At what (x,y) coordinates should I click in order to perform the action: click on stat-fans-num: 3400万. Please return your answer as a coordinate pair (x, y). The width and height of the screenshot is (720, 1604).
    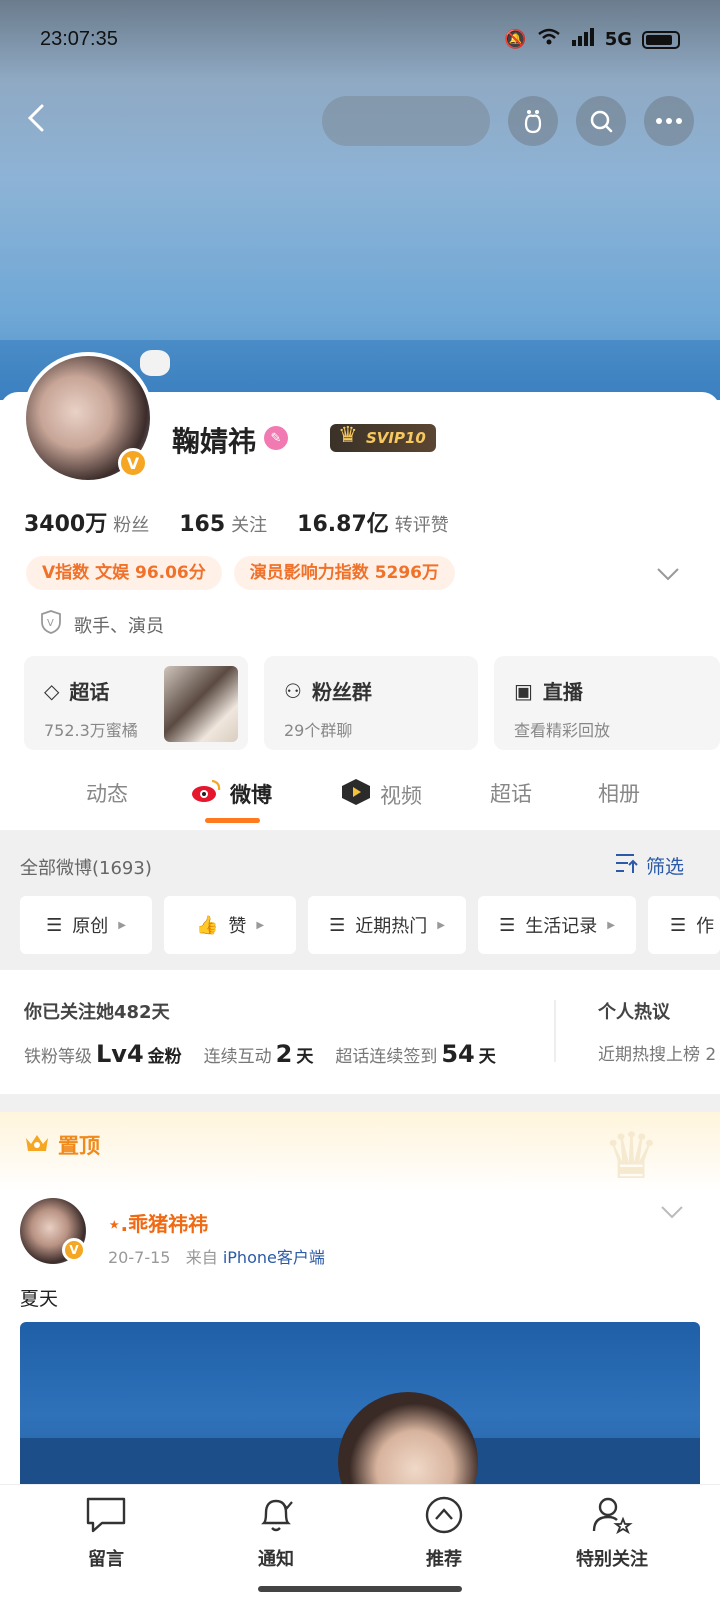
    Looking at the image, I should click on (66, 524).